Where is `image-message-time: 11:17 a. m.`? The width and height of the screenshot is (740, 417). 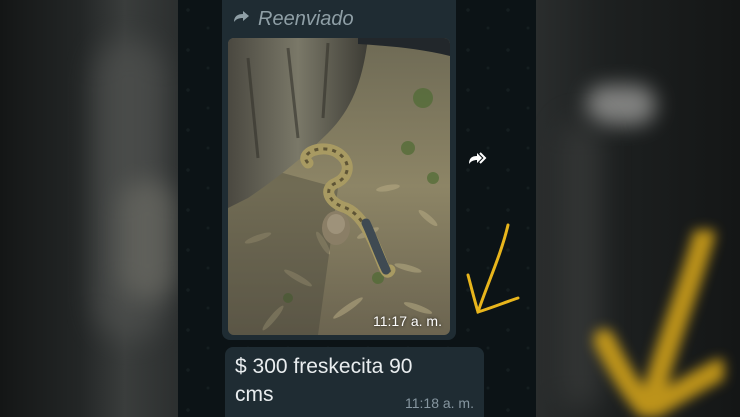
image-message-time: 11:17 a. m. is located at coordinates (407, 321).